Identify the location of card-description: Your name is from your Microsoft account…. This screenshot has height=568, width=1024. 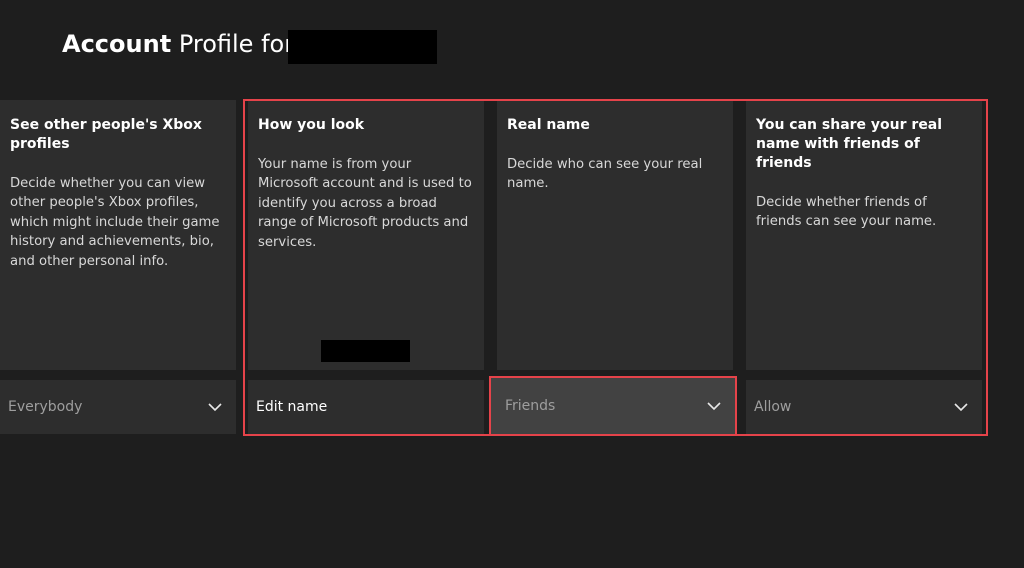
(365, 203).